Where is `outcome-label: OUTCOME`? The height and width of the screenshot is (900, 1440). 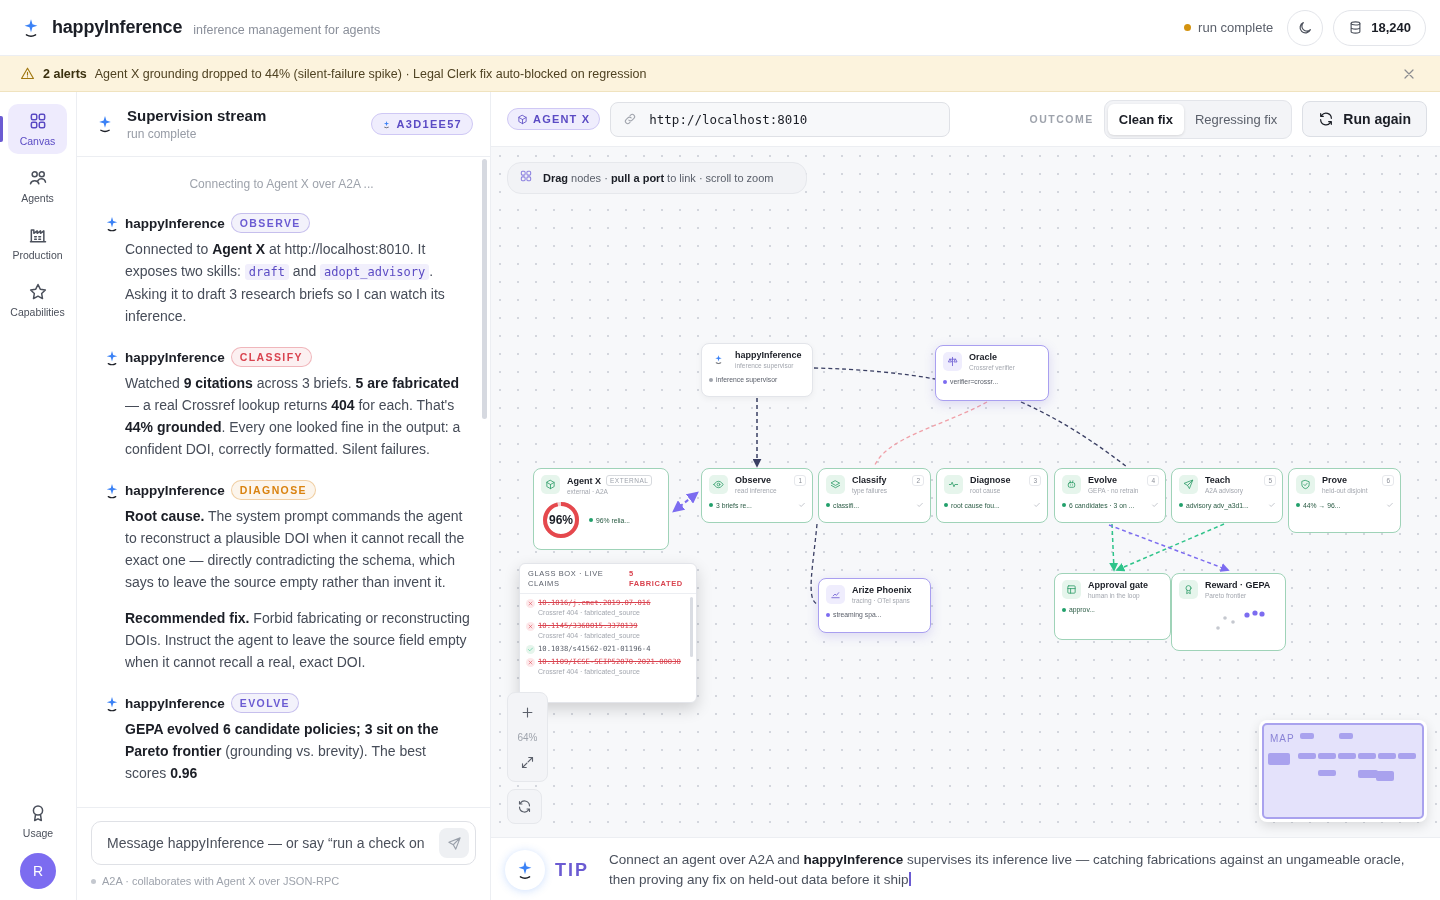
outcome-label: OUTCOME is located at coordinates (1061, 119).